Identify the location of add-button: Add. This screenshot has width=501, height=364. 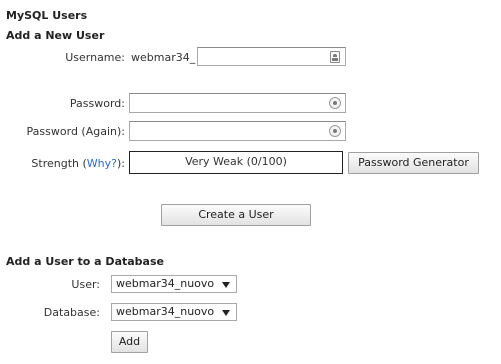
(129, 342).